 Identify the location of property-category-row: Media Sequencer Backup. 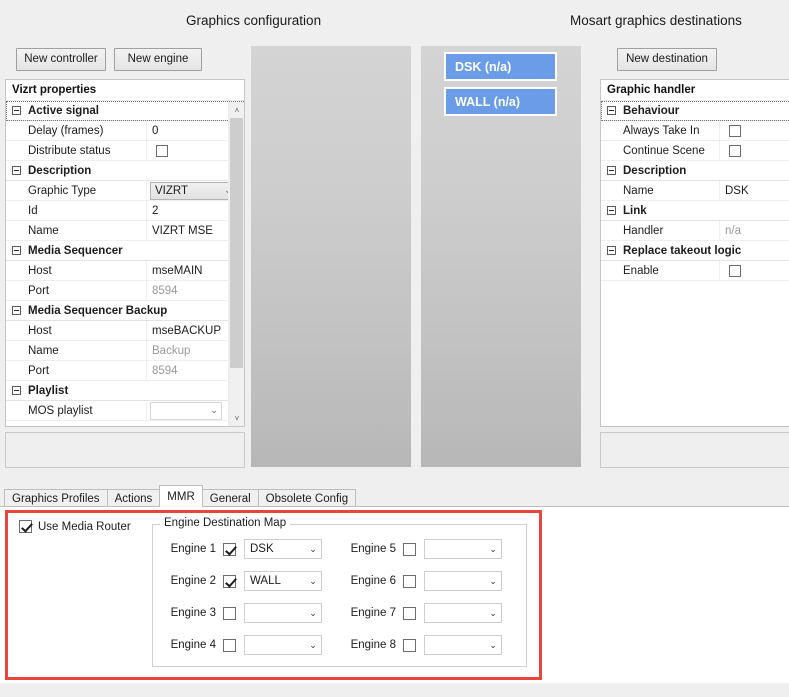
(125, 311).